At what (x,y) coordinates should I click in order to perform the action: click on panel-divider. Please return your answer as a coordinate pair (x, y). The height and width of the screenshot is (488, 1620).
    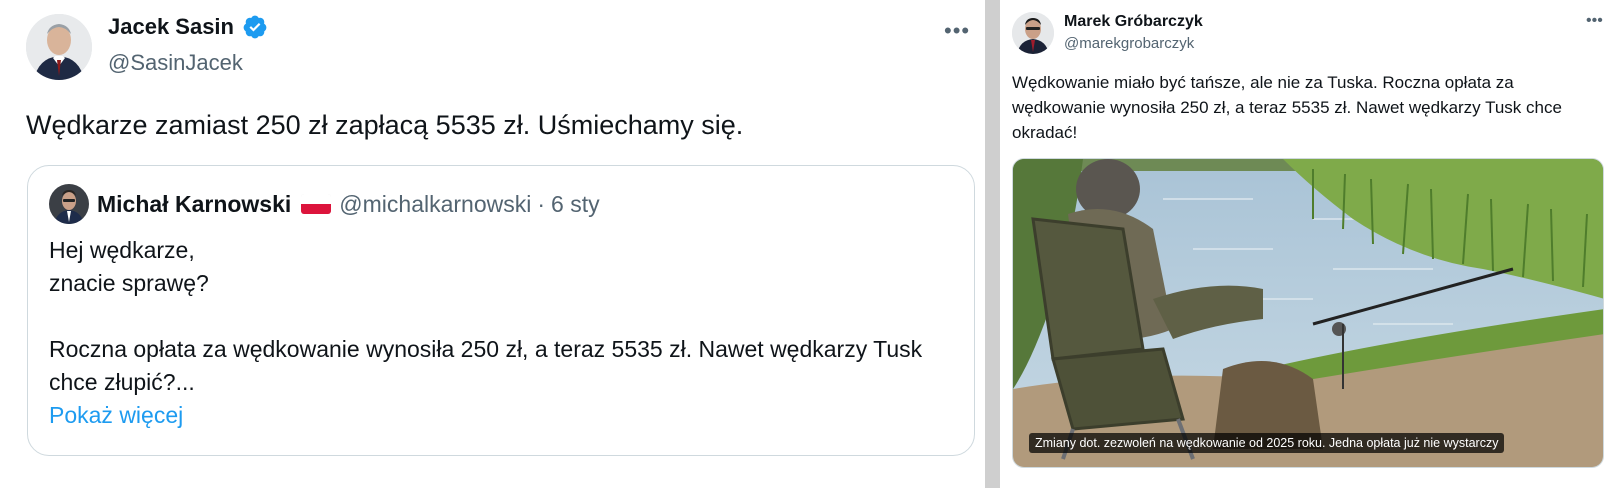
    Looking at the image, I should click on (992, 244).